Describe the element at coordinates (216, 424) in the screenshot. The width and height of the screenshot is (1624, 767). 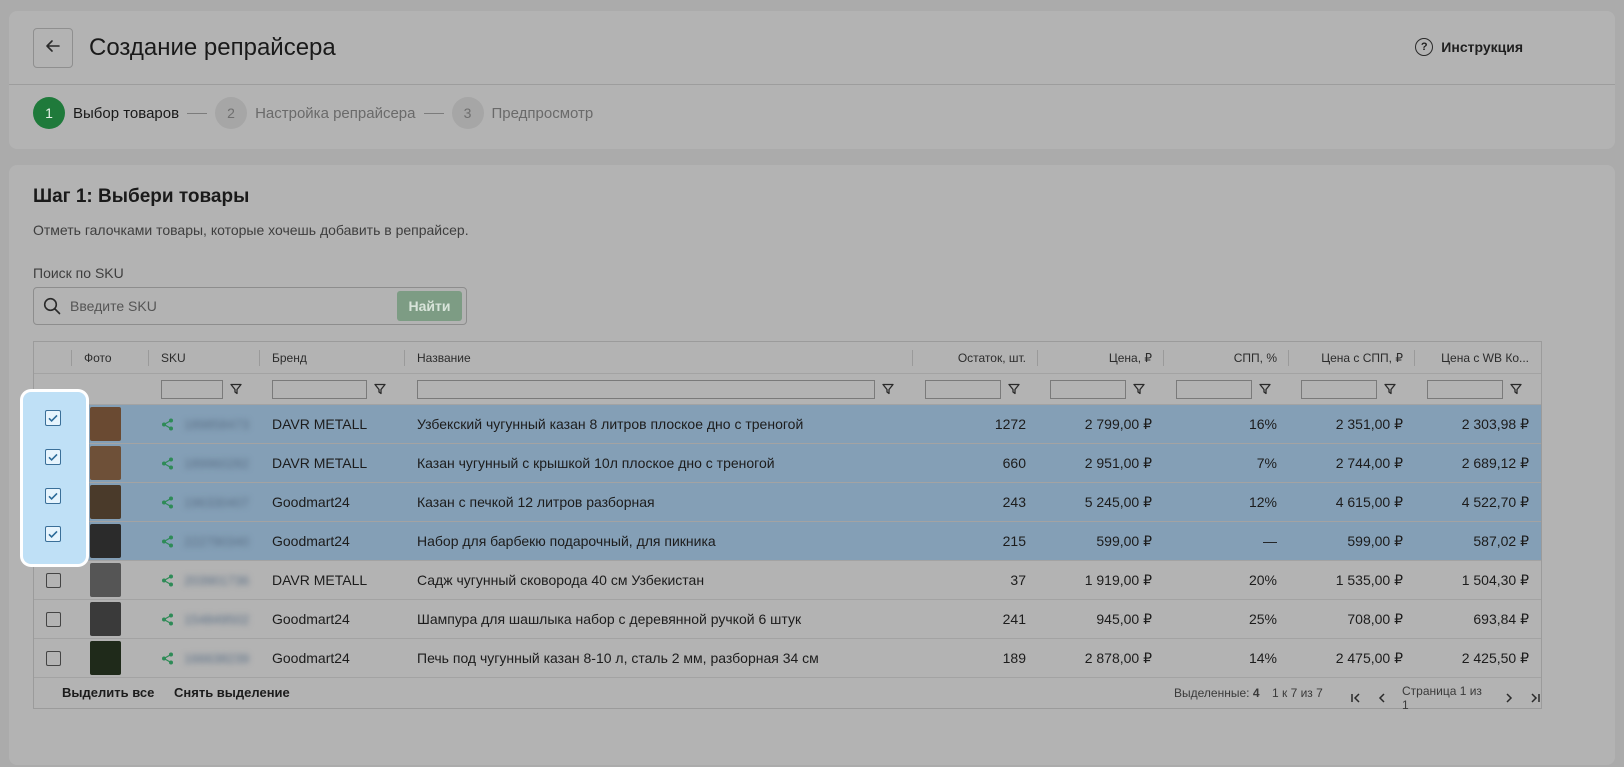
I see `sku-value: 189858473` at that location.